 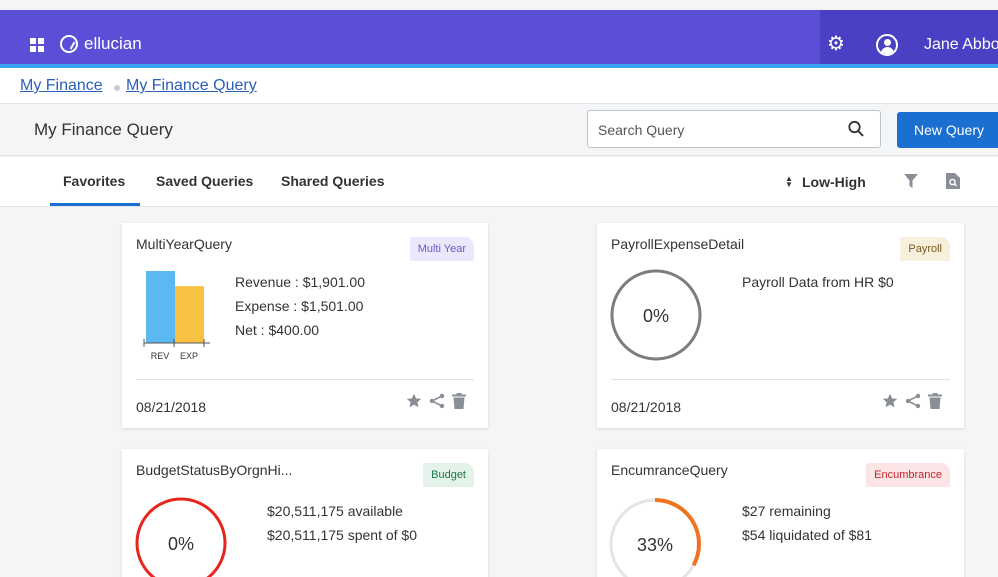 What do you see at coordinates (189, 356) in the screenshot?
I see `bar-label-exp: EXP` at bounding box center [189, 356].